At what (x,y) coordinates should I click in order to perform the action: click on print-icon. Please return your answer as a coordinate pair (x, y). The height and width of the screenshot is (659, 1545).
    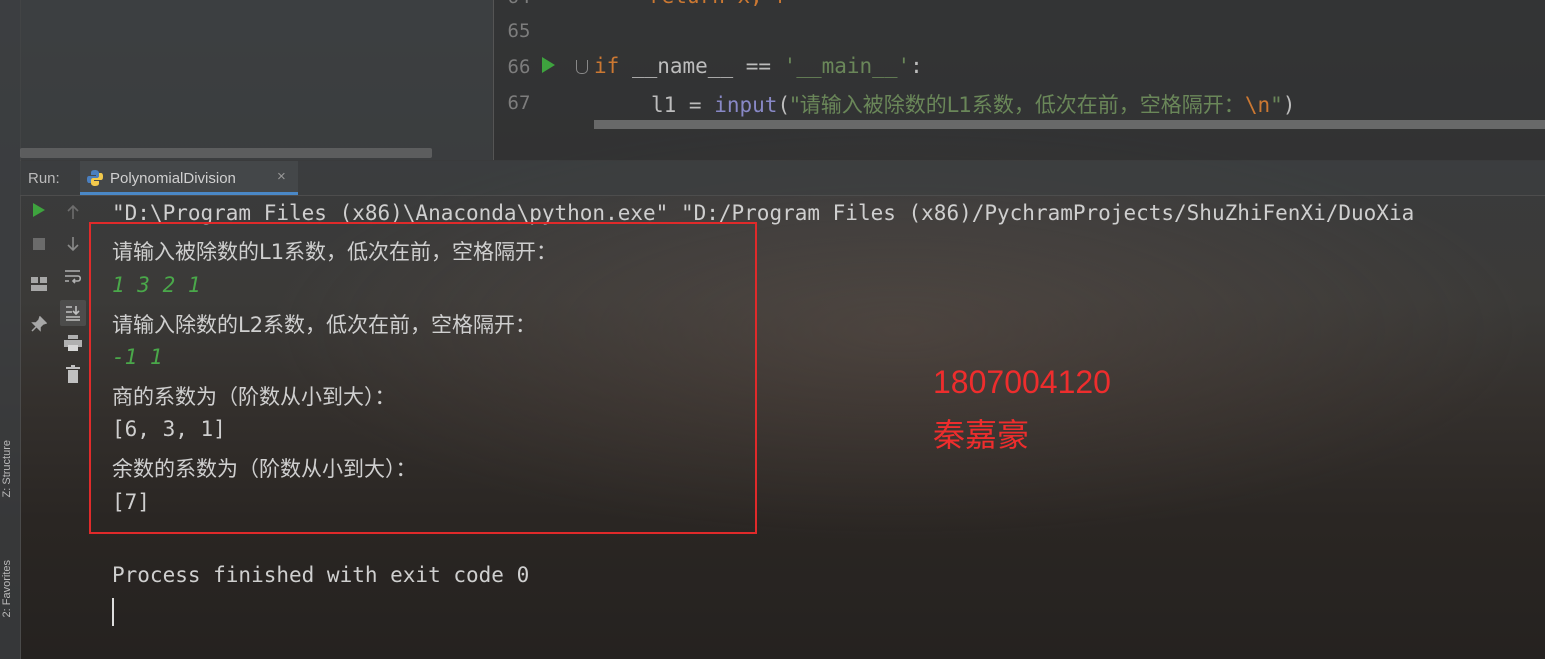
    Looking at the image, I should click on (73, 346).